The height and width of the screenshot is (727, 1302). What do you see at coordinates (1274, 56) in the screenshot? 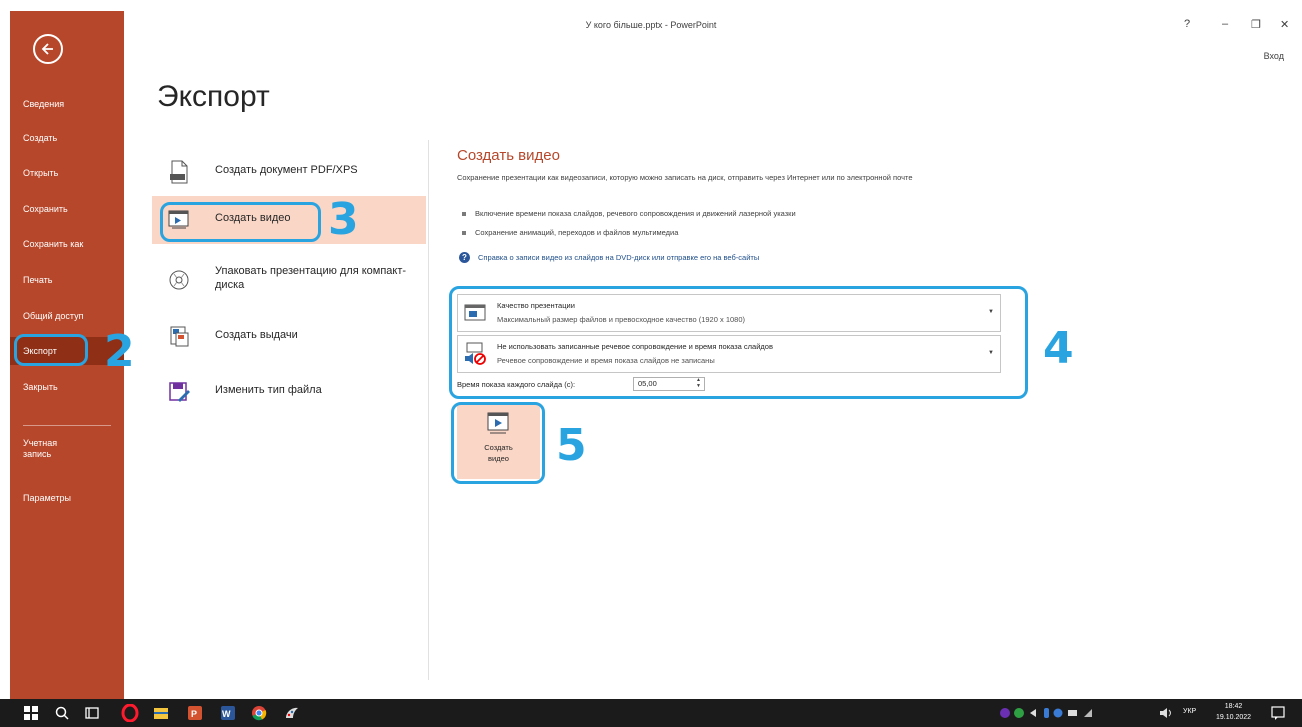
I see `signin-link: Вход` at bounding box center [1274, 56].